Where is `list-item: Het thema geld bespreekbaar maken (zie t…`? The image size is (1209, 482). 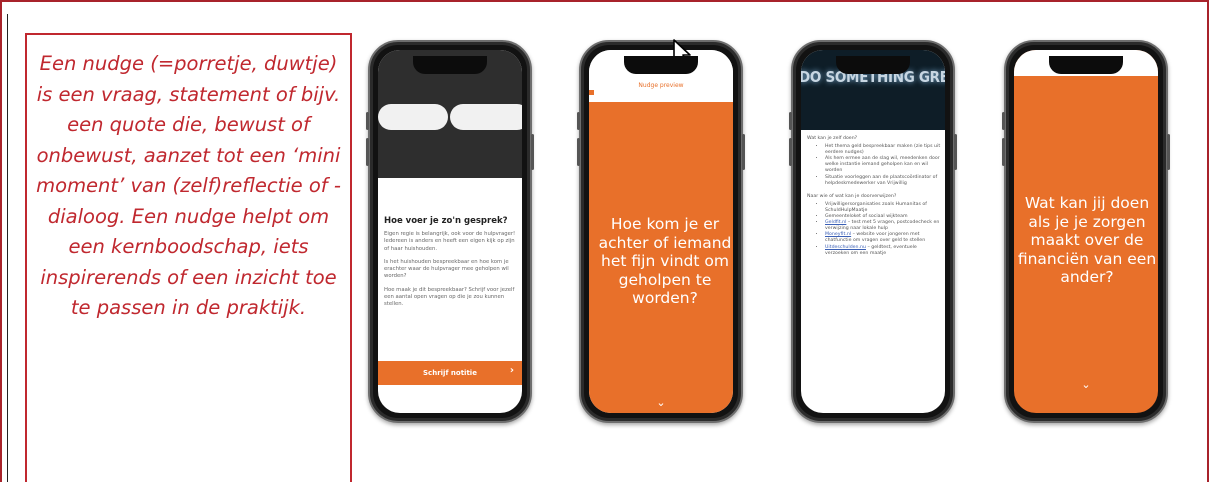 list-item: Het thema geld bespreekbaar maken (zie t… is located at coordinates (883, 150).